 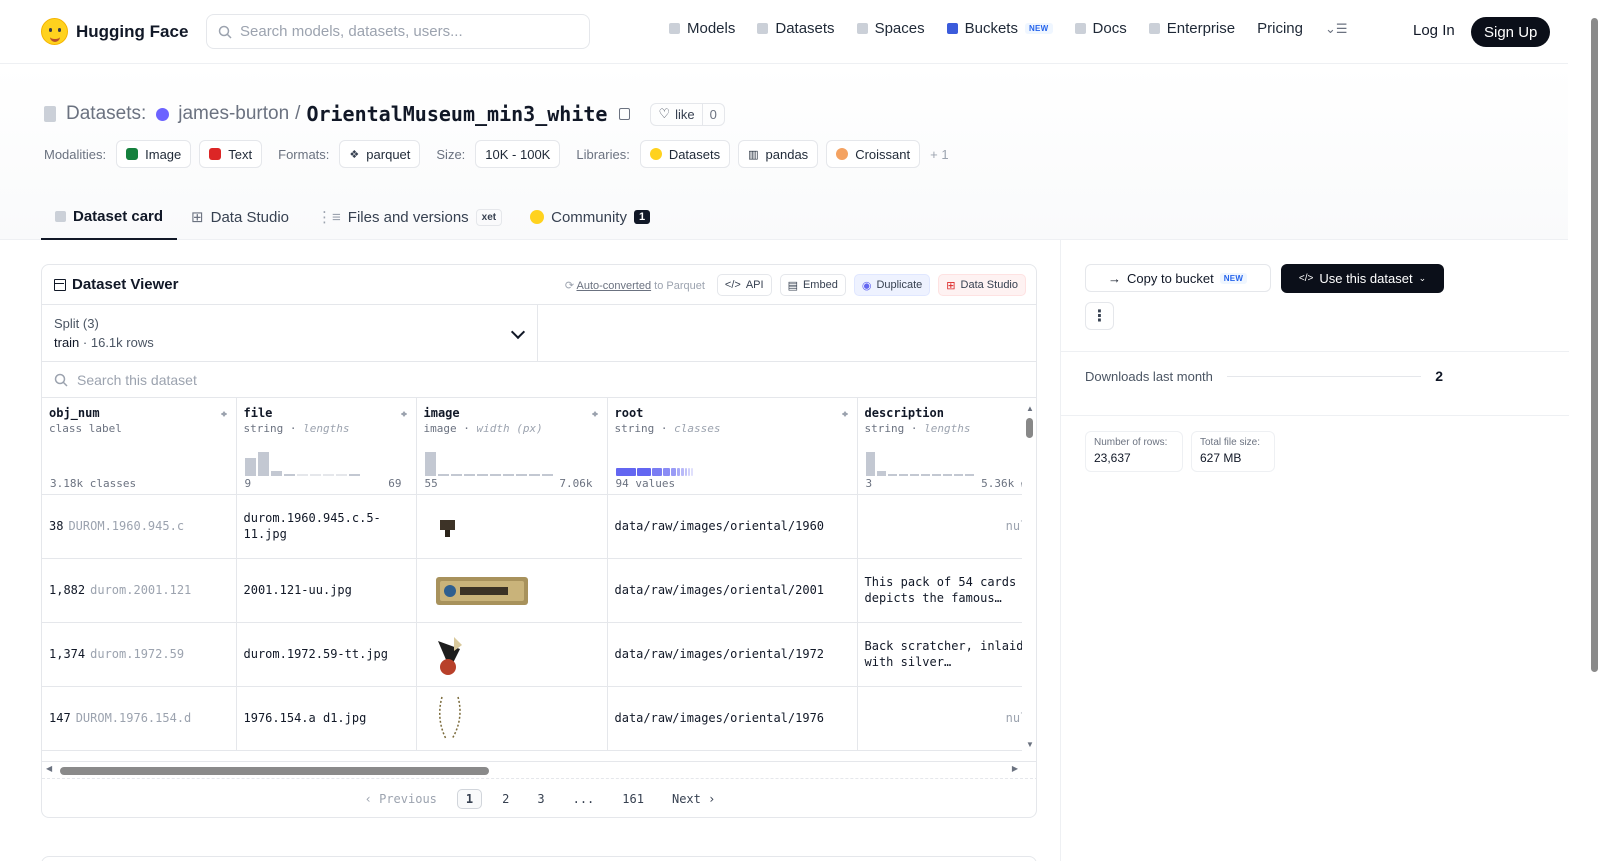 I want to click on column-header-obj-num: obj_num class label 3.18k classes, so click(x=139, y=446).